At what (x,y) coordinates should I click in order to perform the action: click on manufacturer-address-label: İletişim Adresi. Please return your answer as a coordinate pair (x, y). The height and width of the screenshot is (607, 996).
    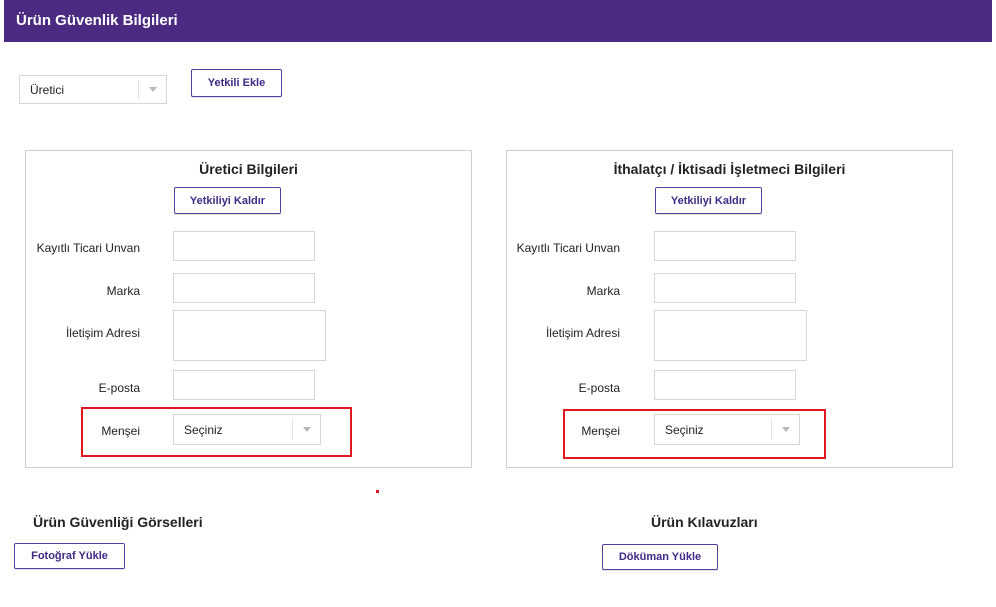
    Looking at the image, I should click on (102, 333).